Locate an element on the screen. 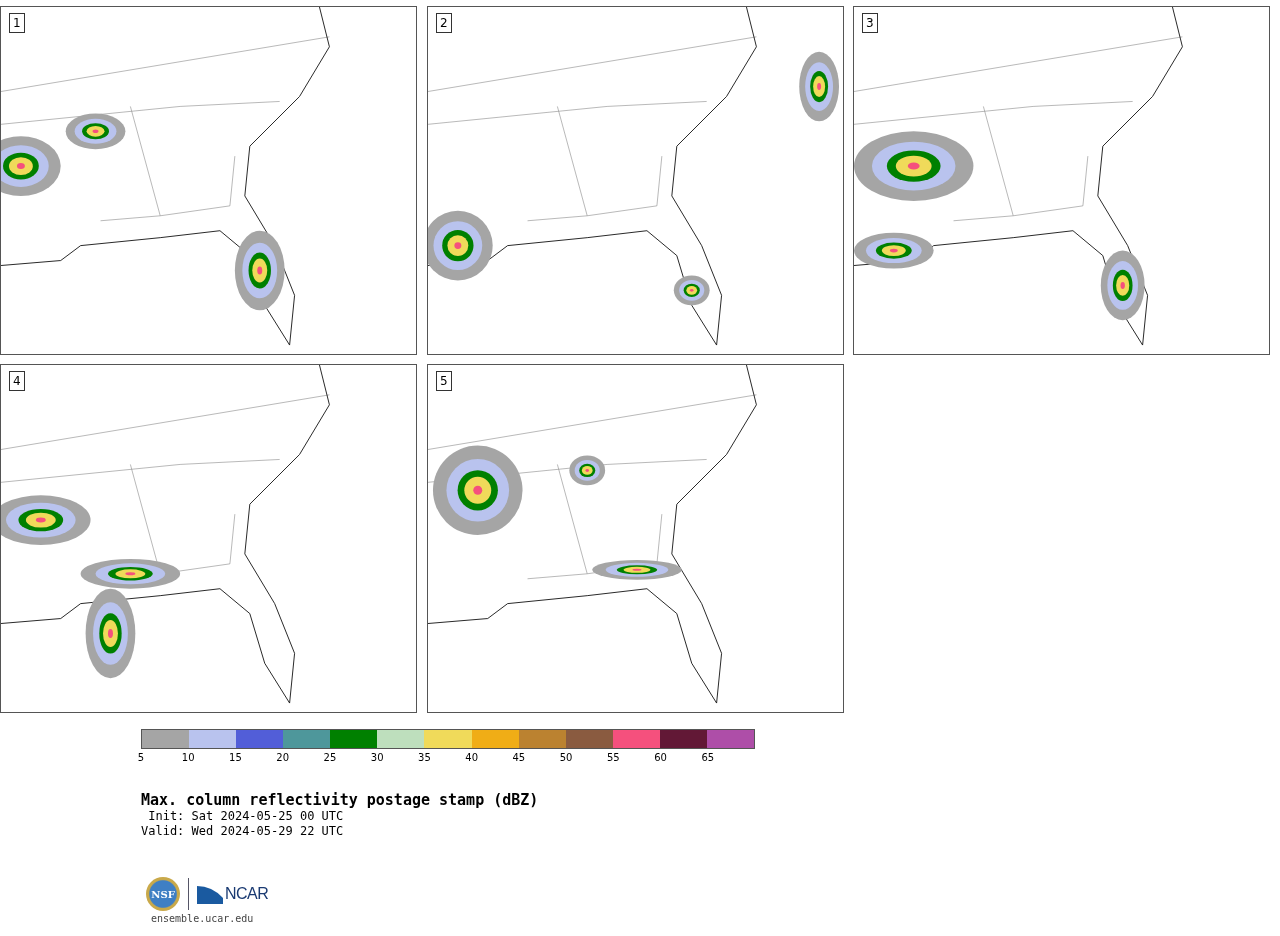 The height and width of the screenshot is (936, 1280). valid-time: Valid: Wed 2024-05-29 22 UTC is located at coordinates (243, 831).